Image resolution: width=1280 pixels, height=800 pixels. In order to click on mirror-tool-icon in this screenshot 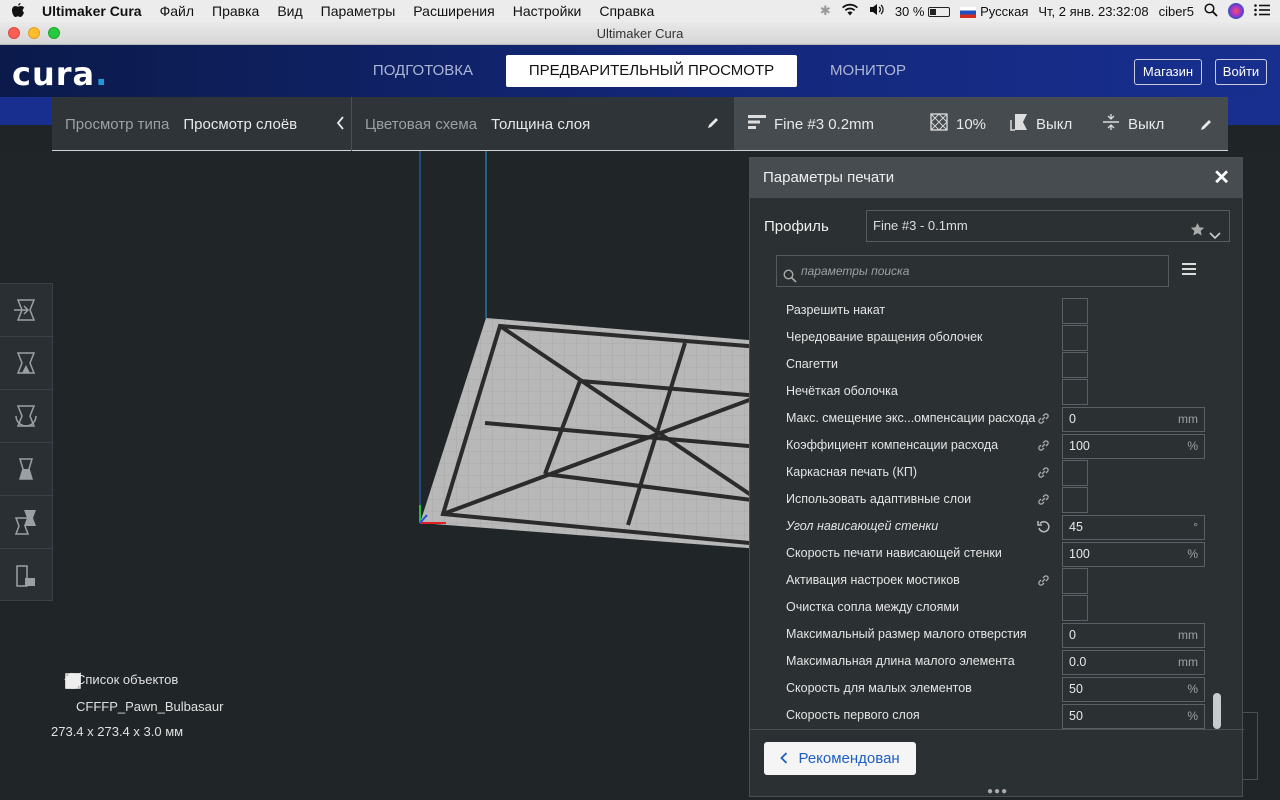, I will do `click(26, 469)`.